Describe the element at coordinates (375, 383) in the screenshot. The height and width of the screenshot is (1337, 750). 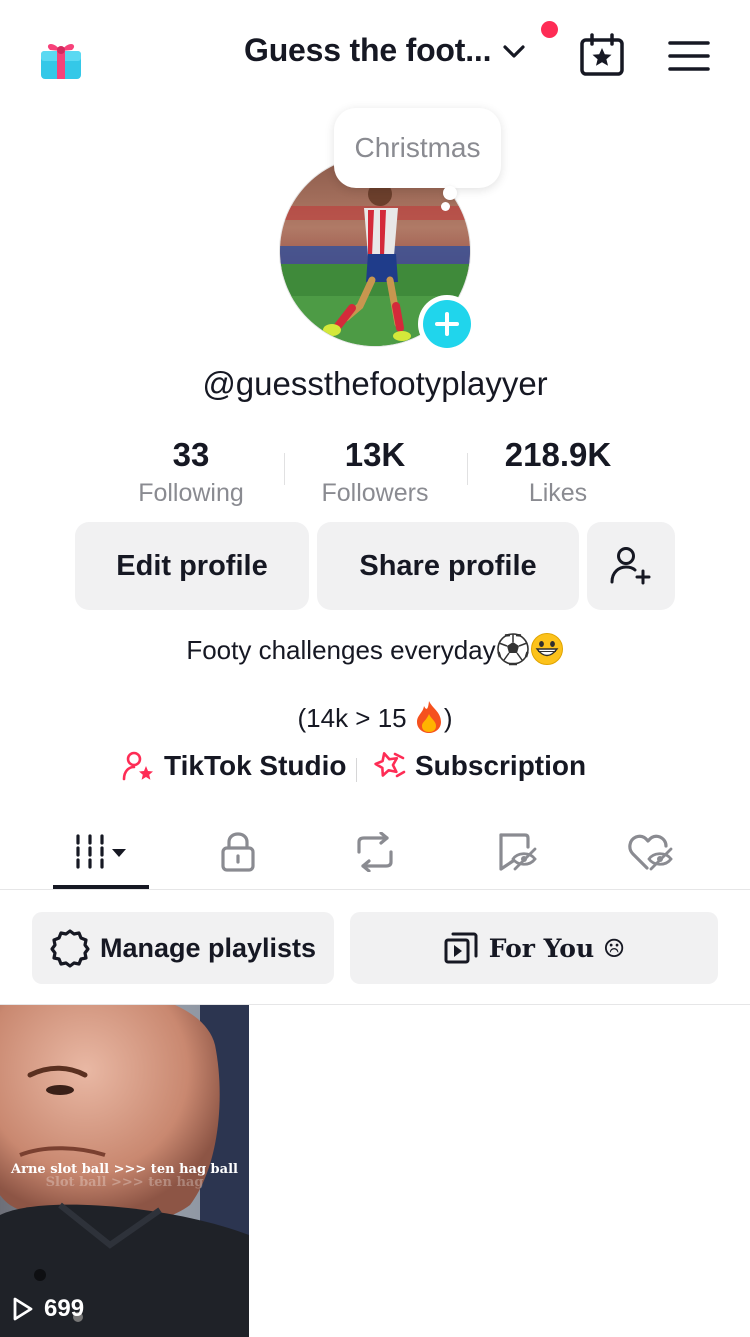
I see `username: @guessthefootyplayyer` at that location.